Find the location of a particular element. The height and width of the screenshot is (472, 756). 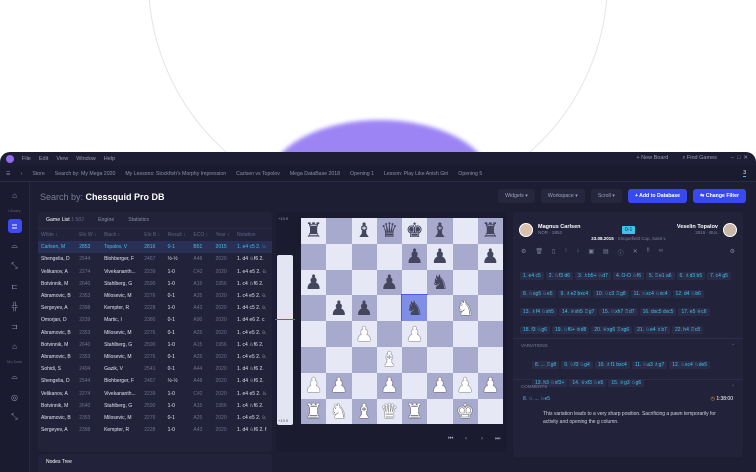

back-icon: ‹ is located at coordinates (22, 174).